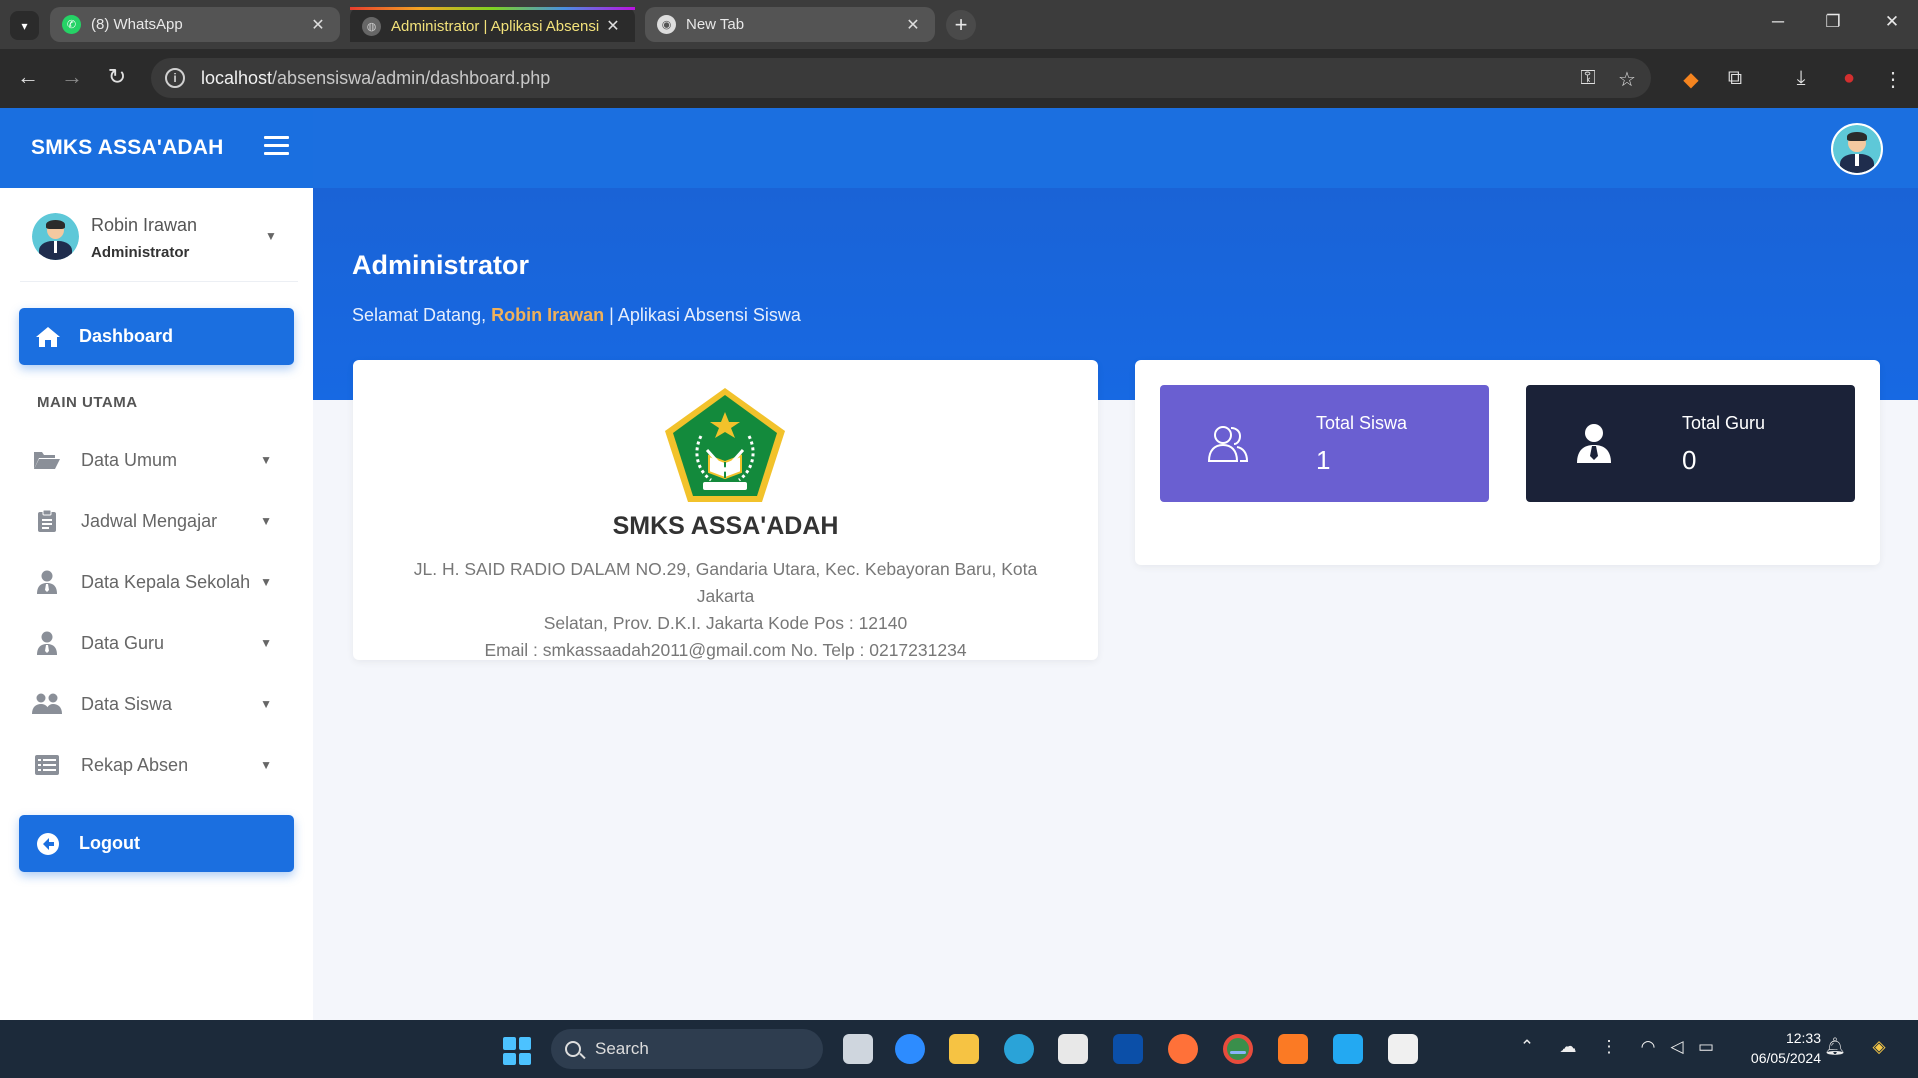  What do you see at coordinates (1677, 1047) in the screenshot?
I see `volume-icon: ◁` at bounding box center [1677, 1047].